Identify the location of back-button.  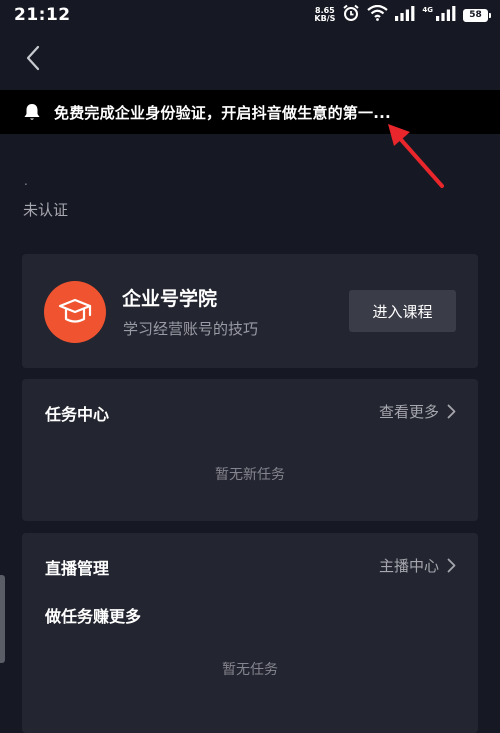
(33, 58).